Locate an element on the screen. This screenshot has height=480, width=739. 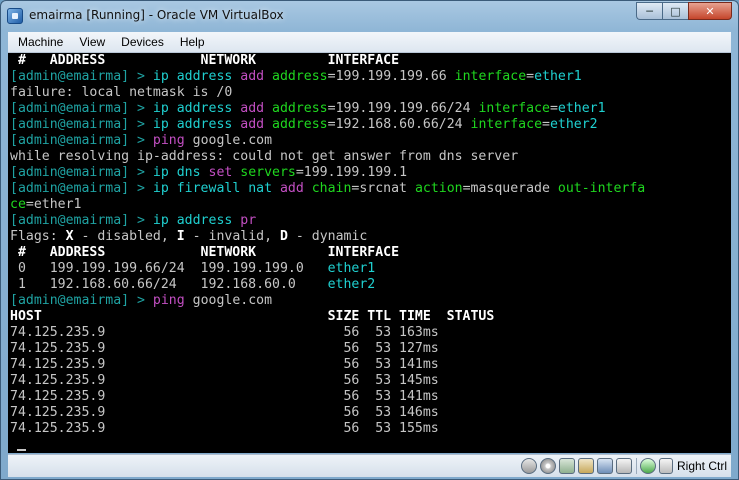
console-line: 74.125.235.9 56 53 155ms is located at coordinates (369, 429).